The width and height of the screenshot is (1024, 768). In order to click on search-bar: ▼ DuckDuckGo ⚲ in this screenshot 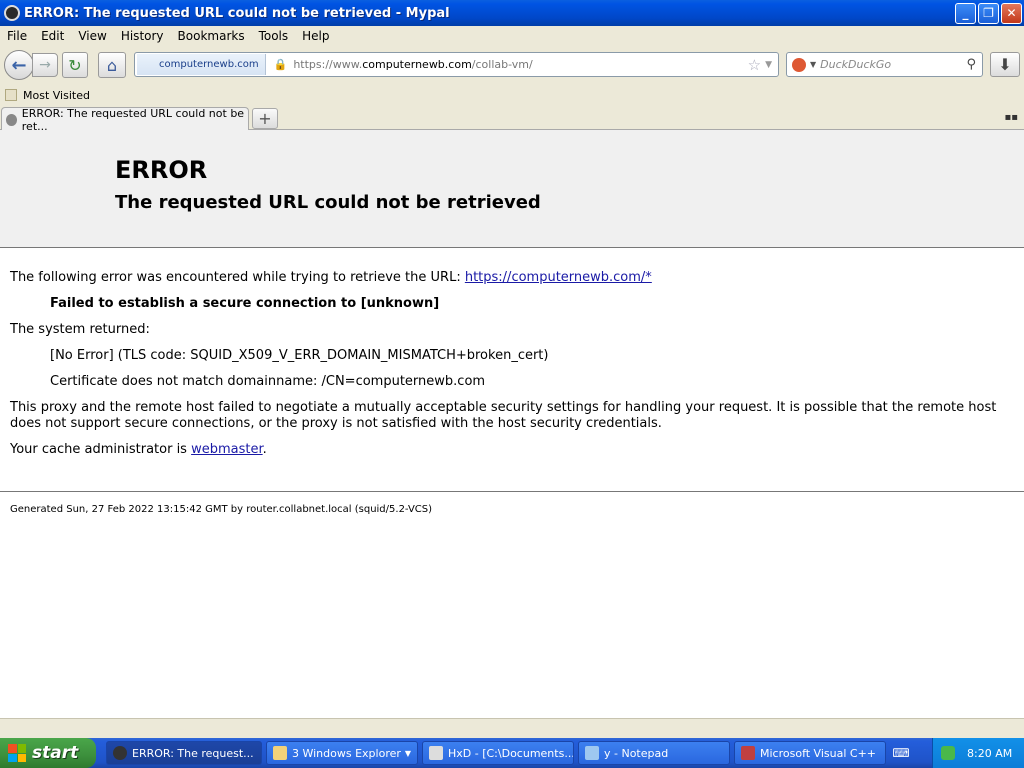, I will do `click(884, 64)`.